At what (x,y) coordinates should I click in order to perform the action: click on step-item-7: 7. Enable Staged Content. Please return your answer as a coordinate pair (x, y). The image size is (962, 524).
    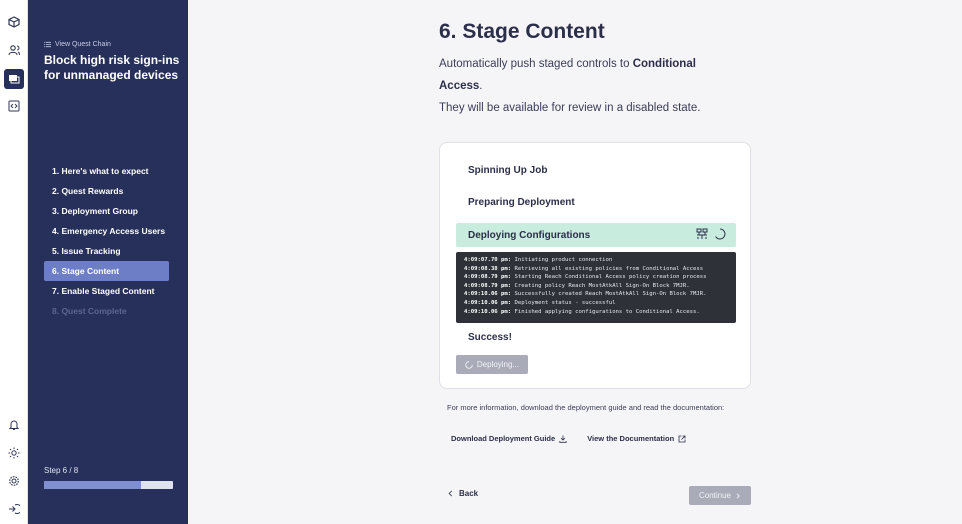
    Looking at the image, I should click on (106, 291).